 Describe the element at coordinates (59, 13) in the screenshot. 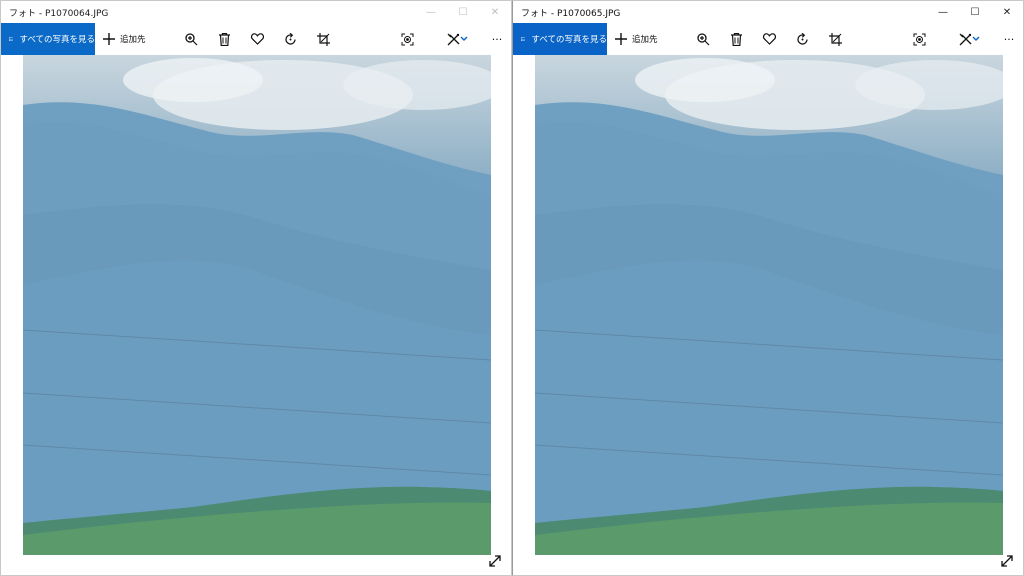

I see `window-title: フォト - P1070064.JPG` at that location.